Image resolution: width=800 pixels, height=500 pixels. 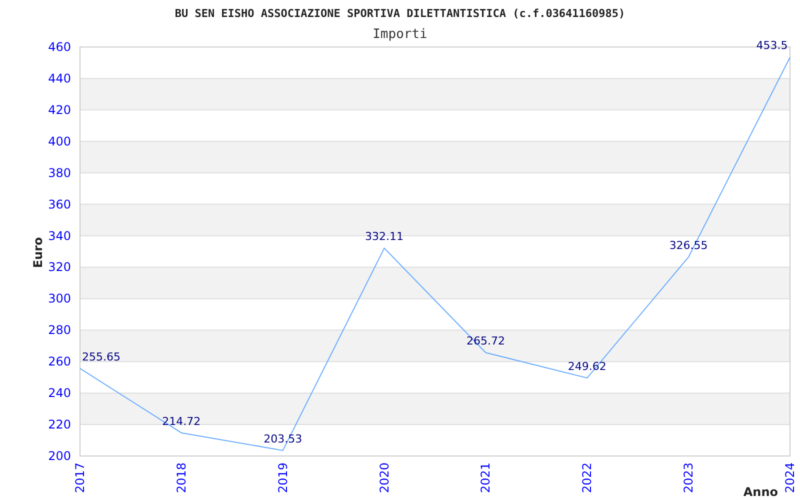 What do you see at coordinates (59, 267) in the screenshot?
I see `y-tick-label: 320` at bounding box center [59, 267].